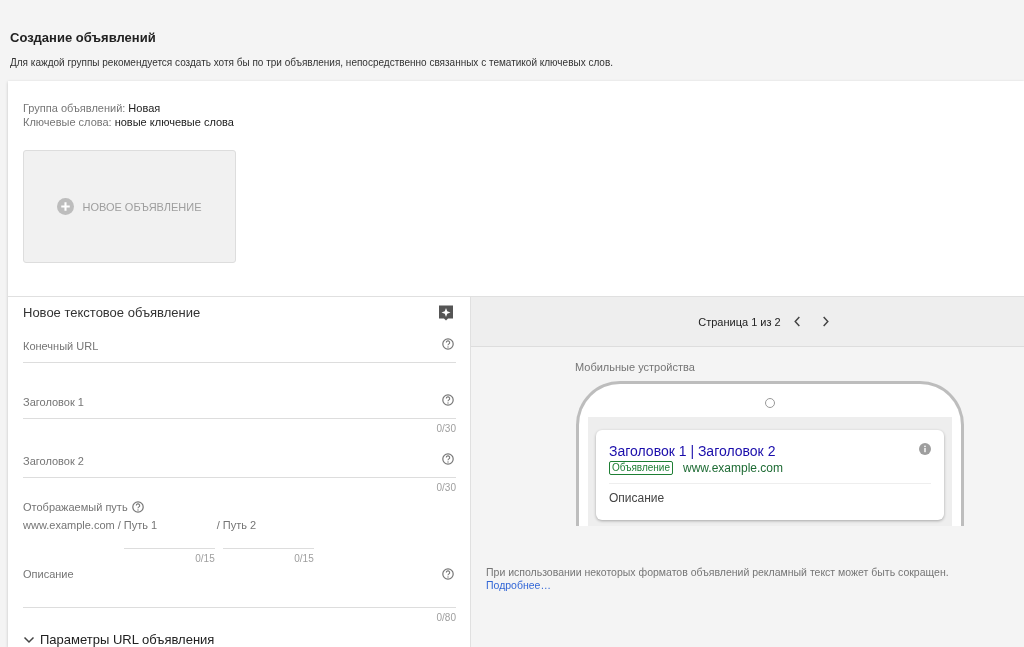  Describe the element at coordinates (67, 122) in the screenshot. I see `summary-label: Ключевые слова:` at that location.